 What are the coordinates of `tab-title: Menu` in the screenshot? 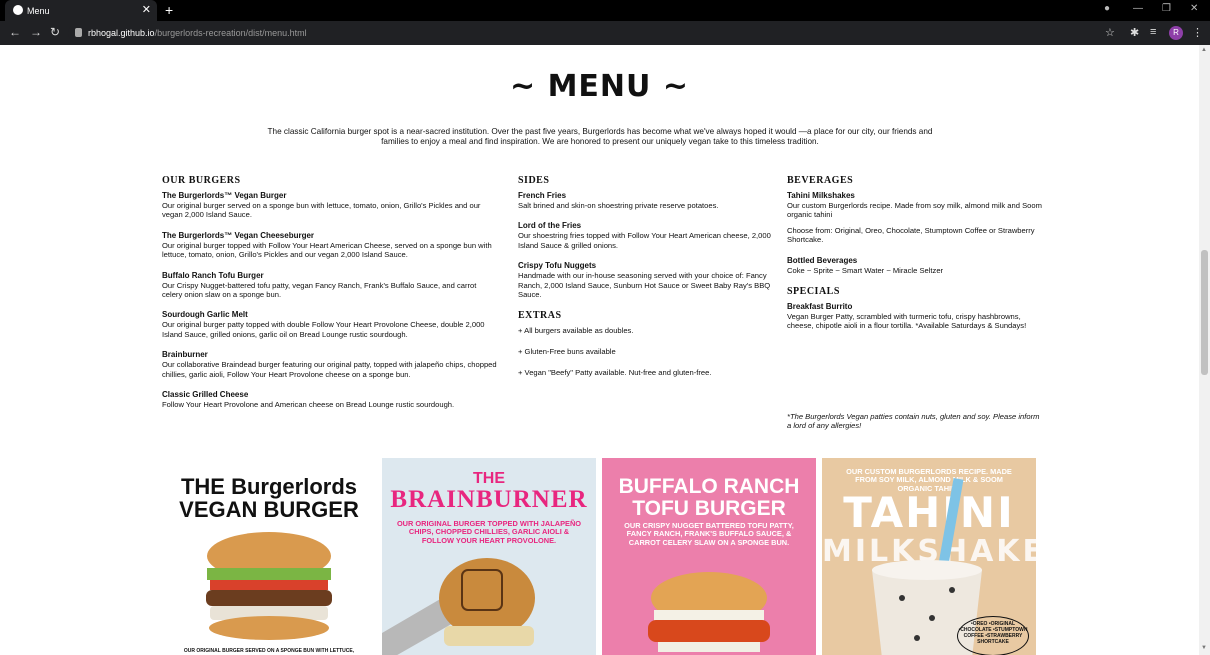 It's located at (38, 10).